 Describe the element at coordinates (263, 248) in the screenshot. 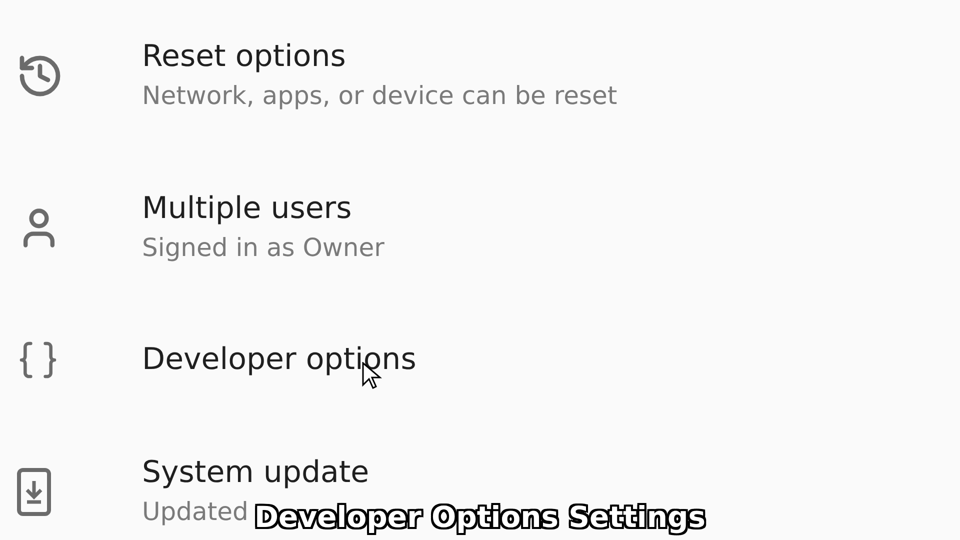

I see `setting-summary: Signed in as Owner` at that location.